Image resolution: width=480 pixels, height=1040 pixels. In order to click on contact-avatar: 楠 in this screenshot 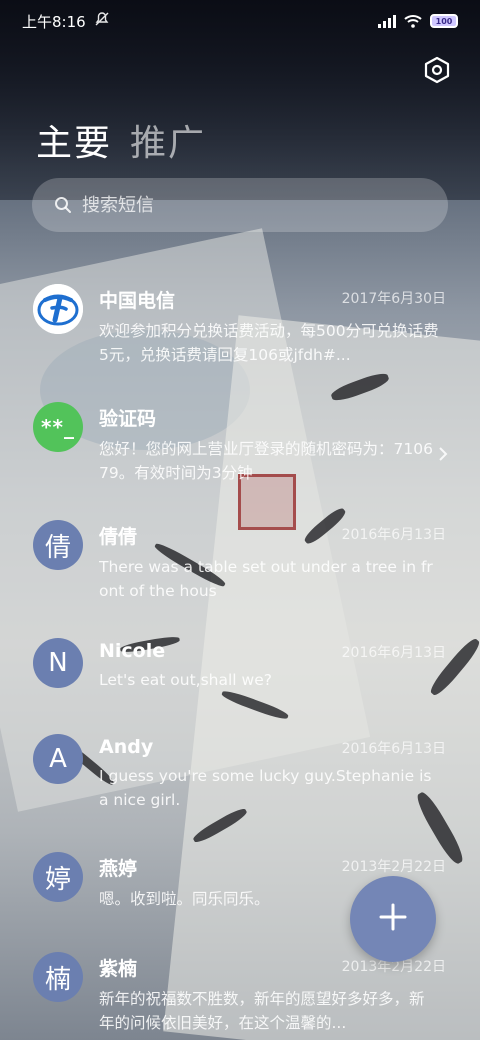, I will do `click(58, 977)`.